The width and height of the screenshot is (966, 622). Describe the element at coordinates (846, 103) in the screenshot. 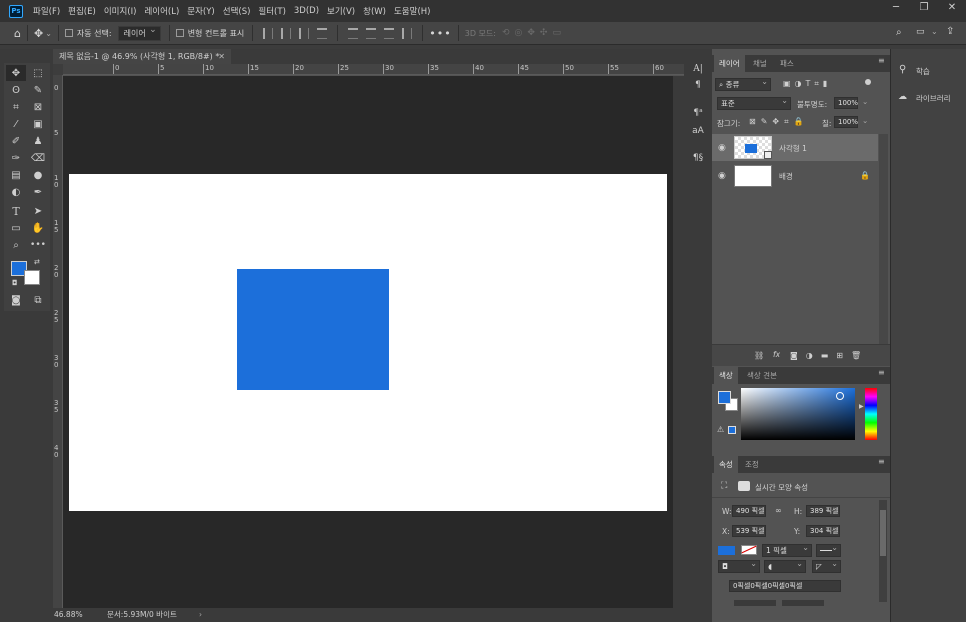

I see `opacity-input: 100%` at that location.